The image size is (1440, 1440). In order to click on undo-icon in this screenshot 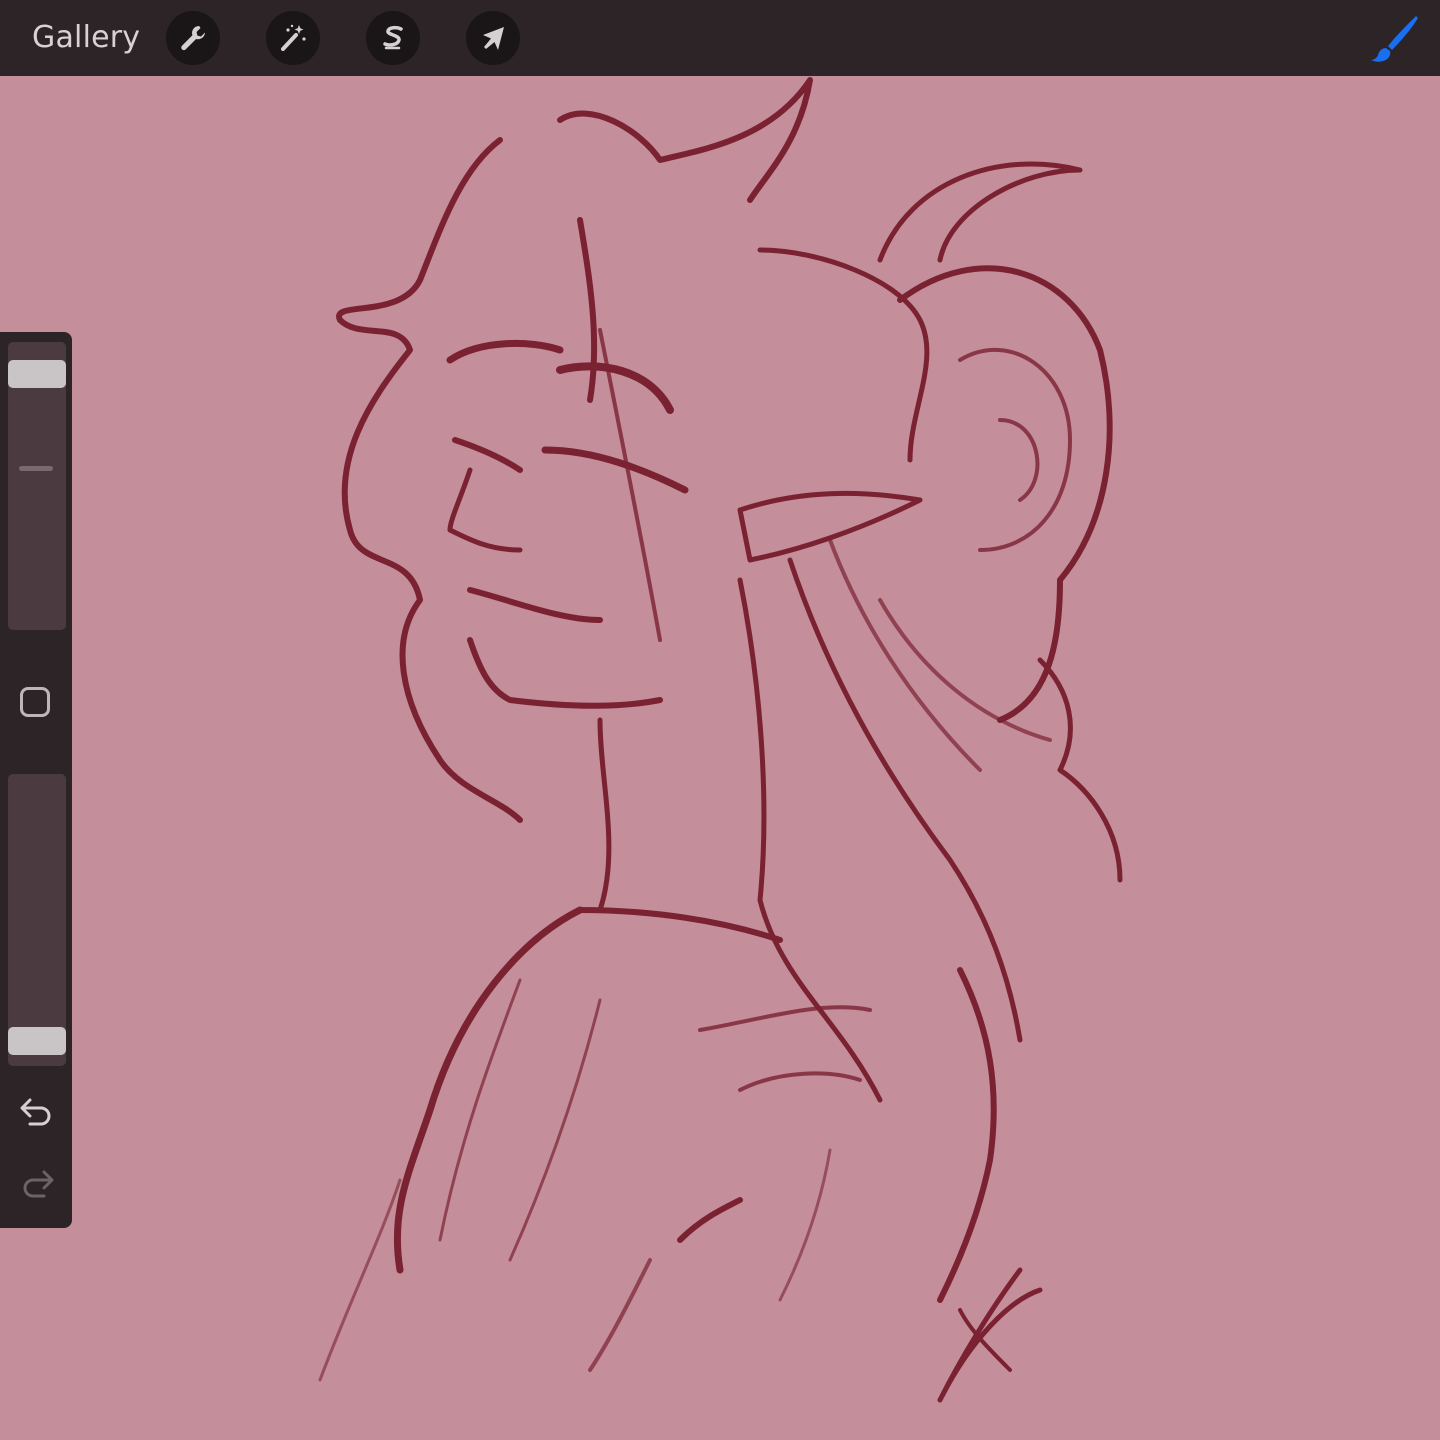, I will do `click(37, 1111)`.